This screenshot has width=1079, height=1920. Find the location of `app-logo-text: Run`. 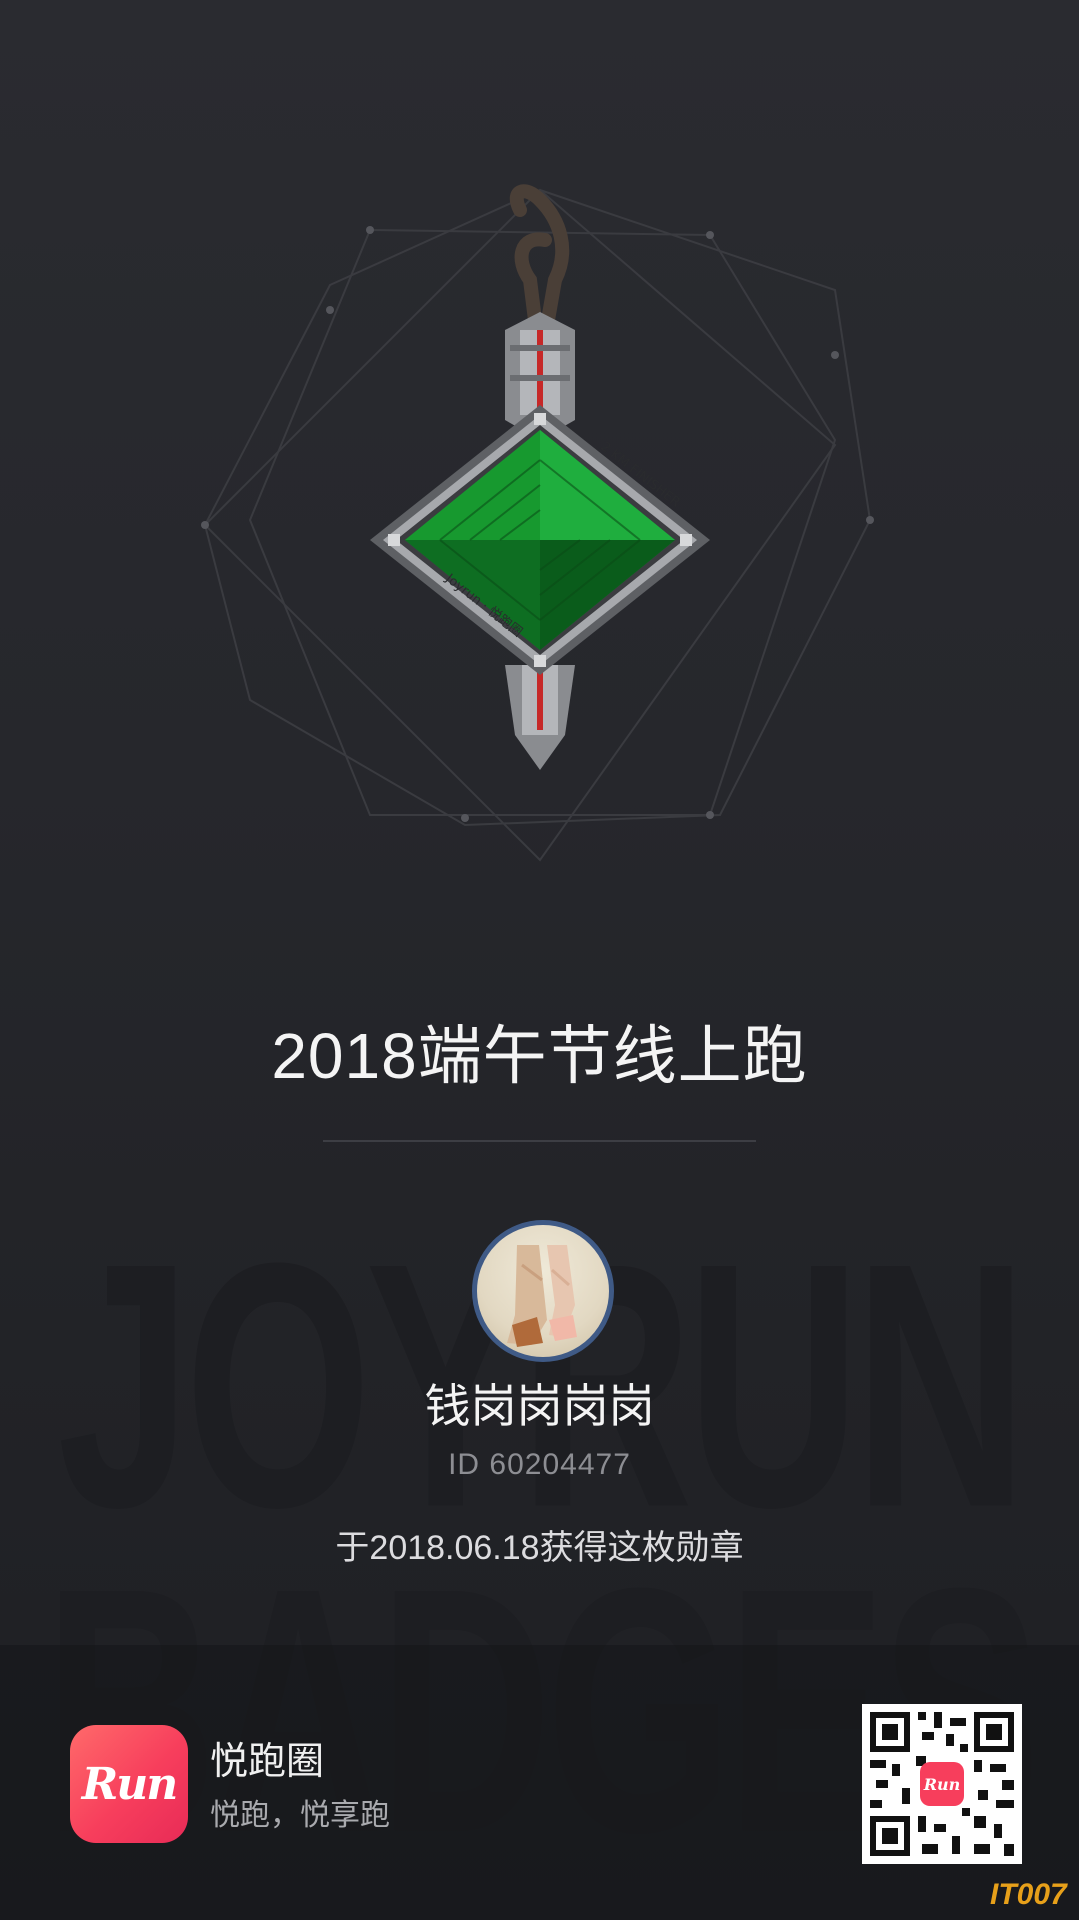

app-logo-text: Run is located at coordinates (130, 1784).